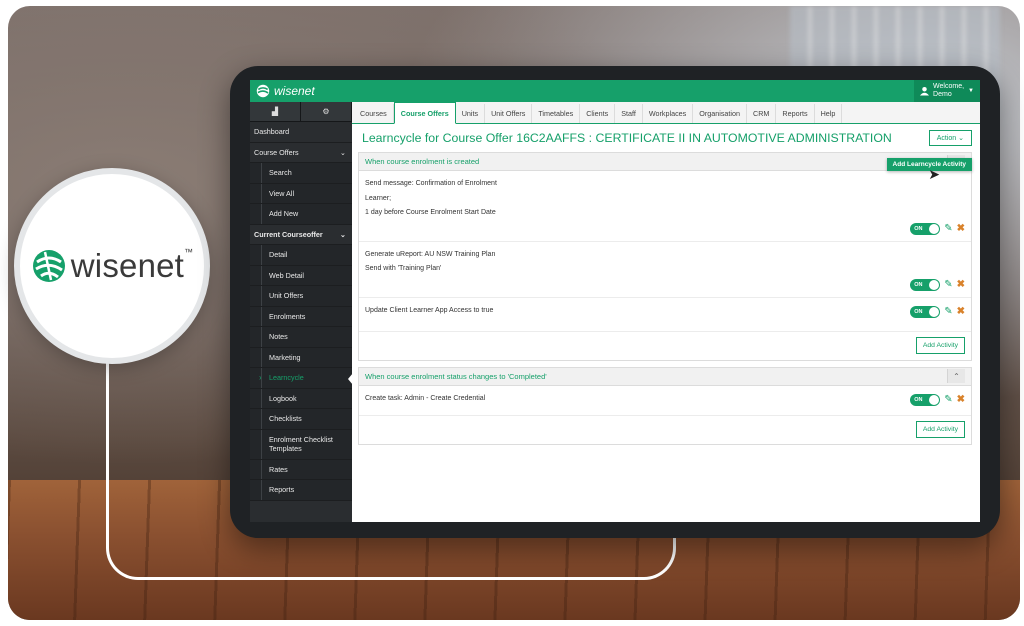 This screenshot has width=1024, height=626. Describe the element at coordinates (275, 111) in the screenshot. I see `signal-icon: ▟` at that location.